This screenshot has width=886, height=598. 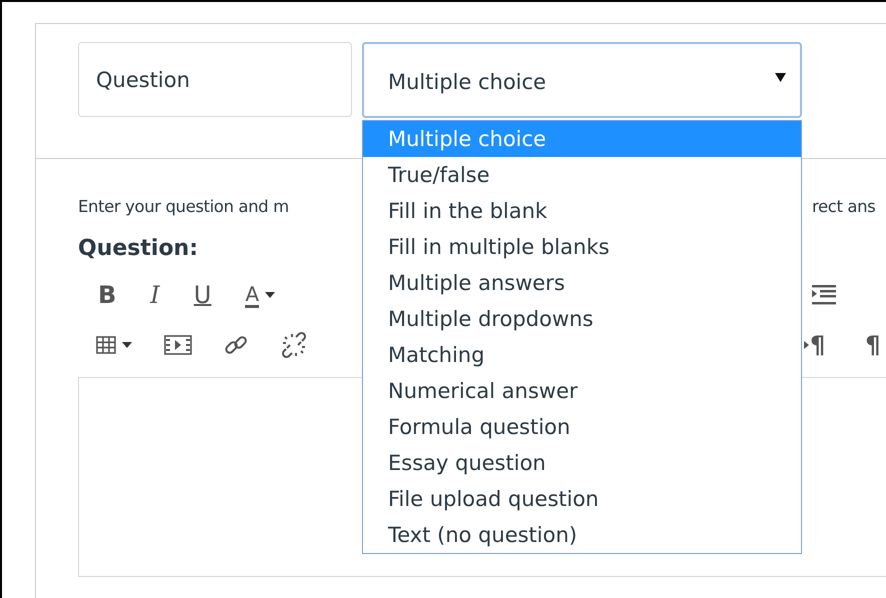 What do you see at coordinates (184, 206) in the screenshot?
I see `instruction-text: Enter your question and m` at bounding box center [184, 206].